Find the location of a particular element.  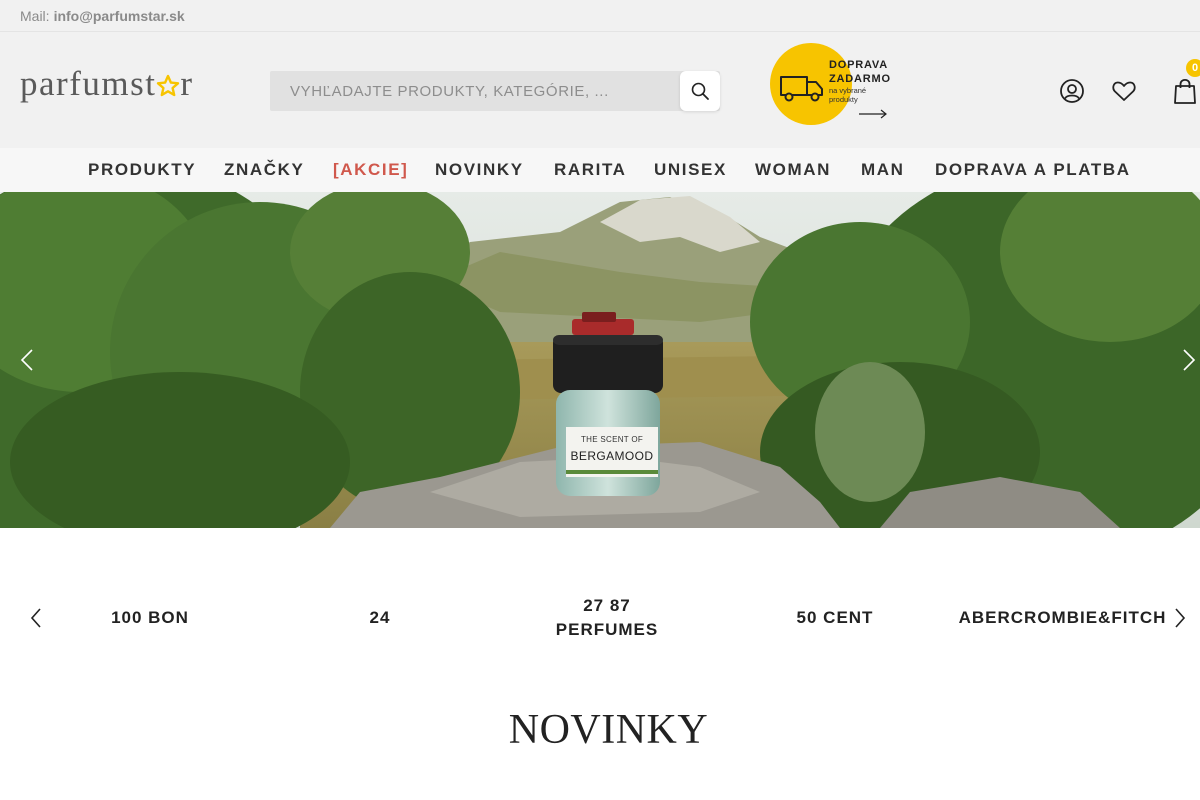

logo-text-end: r is located at coordinates (187, 83).